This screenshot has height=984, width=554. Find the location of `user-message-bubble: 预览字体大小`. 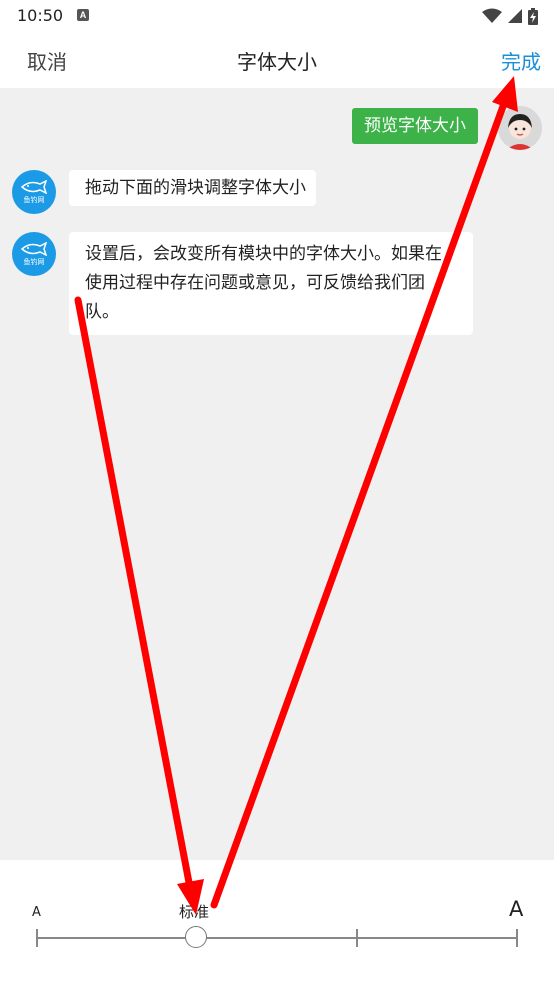

user-message-bubble: 预览字体大小 is located at coordinates (415, 126).